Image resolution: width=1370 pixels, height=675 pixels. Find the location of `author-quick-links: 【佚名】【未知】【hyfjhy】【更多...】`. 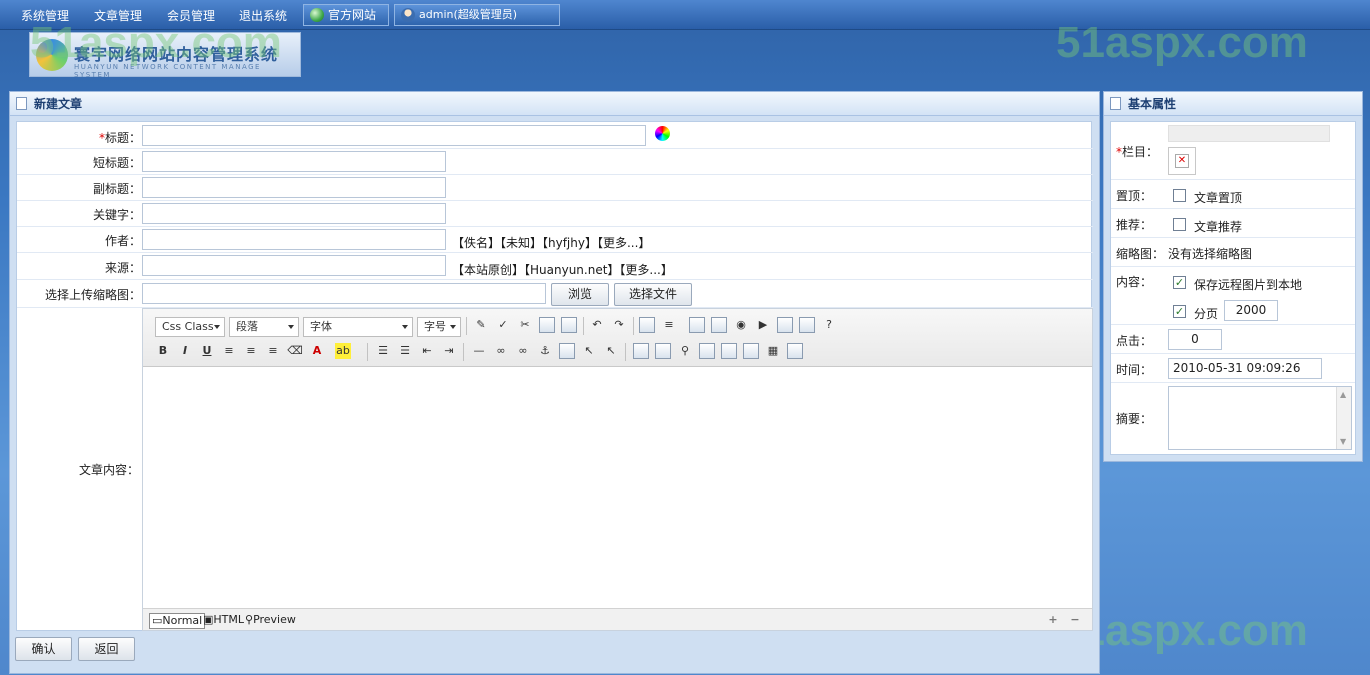

author-quick-links: 【佚名】【未知】【hyfjhy】【更多...】 is located at coordinates (551, 242).